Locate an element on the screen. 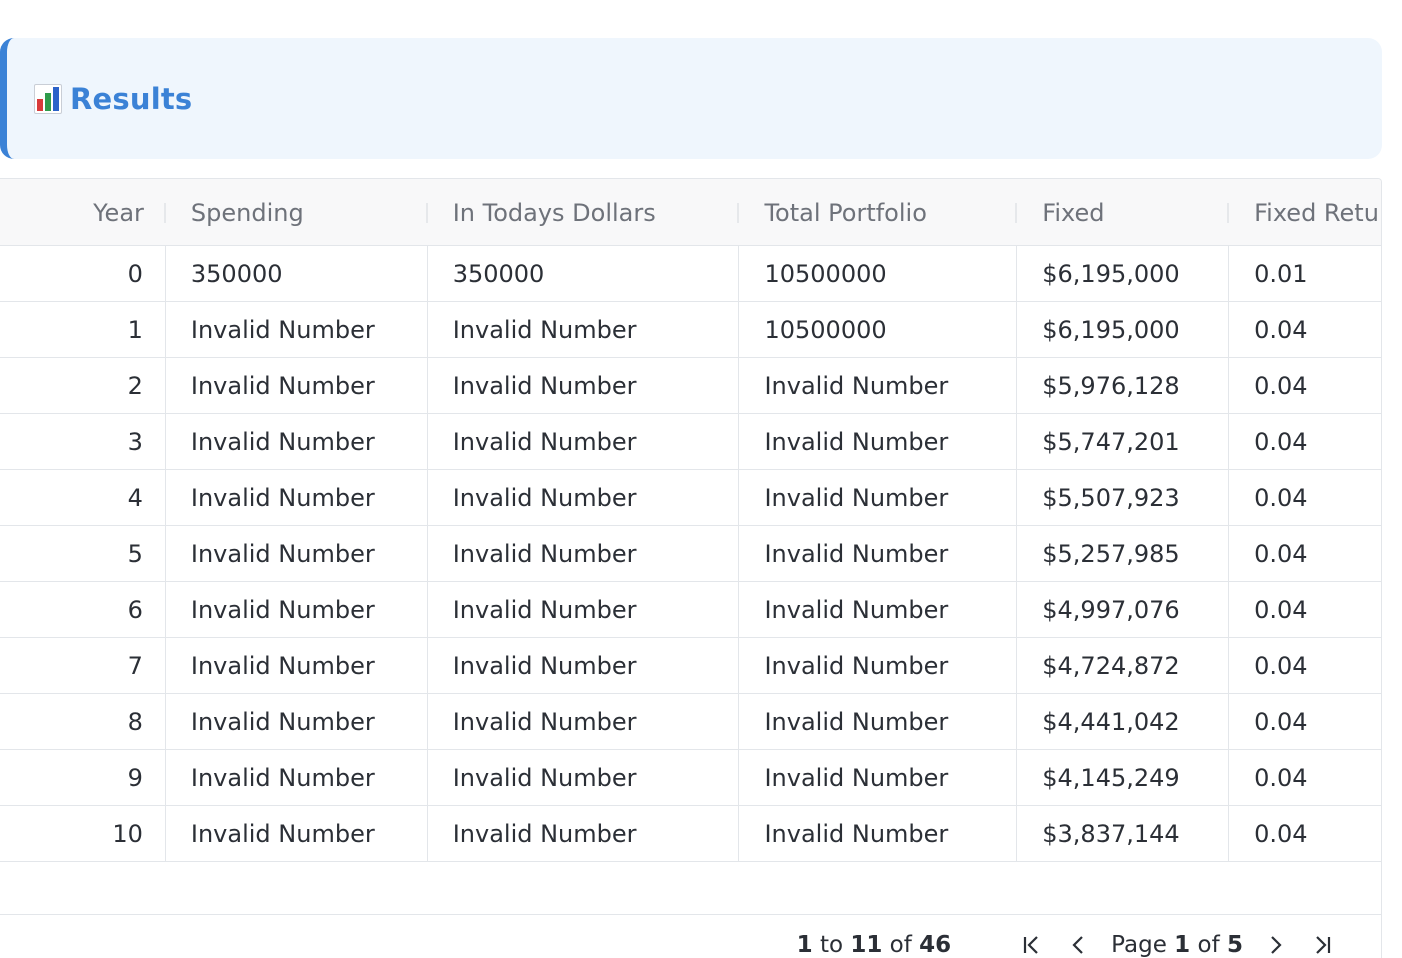 The height and width of the screenshot is (958, 1402). next-page-icon is located at coordinates (1276, 945).